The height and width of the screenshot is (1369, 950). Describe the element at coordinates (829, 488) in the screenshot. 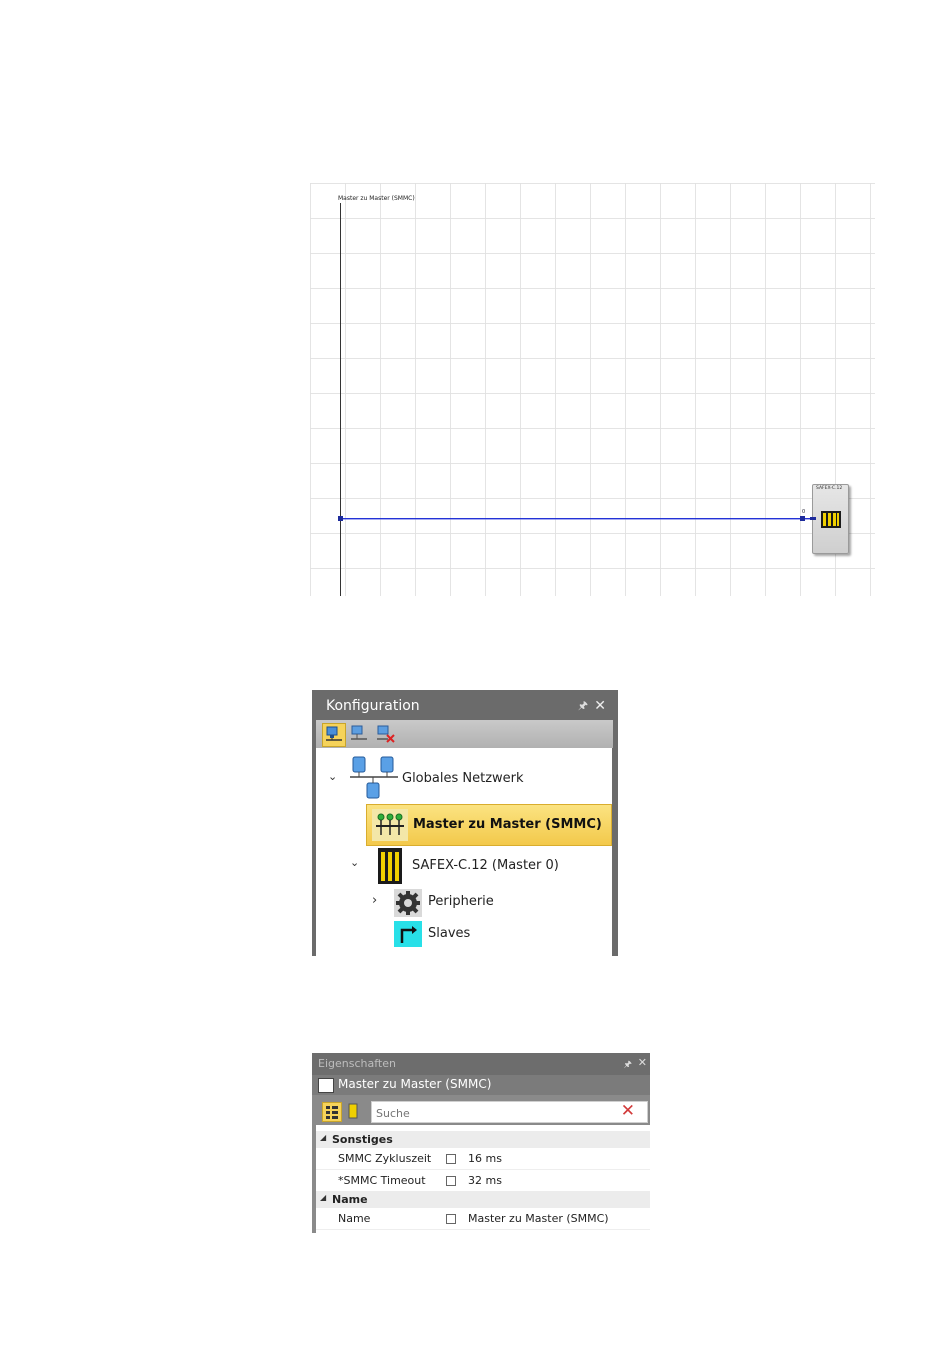

I see `device-label: SAFEX-C.12` at that location.